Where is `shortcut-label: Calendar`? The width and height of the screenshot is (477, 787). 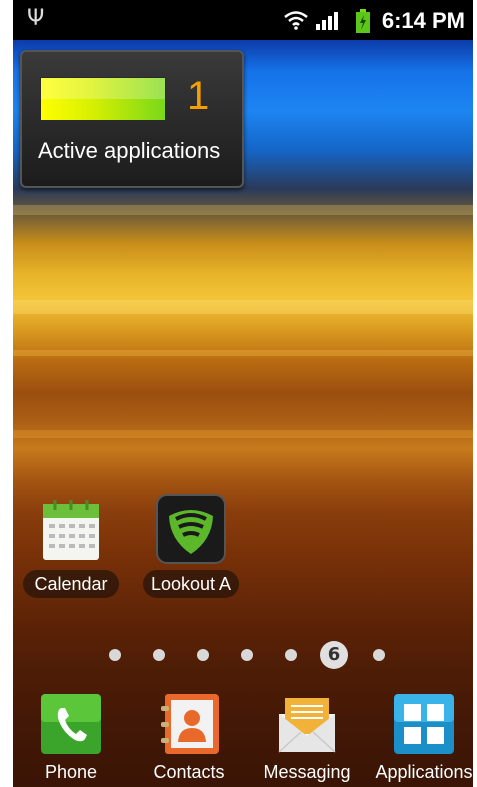
shortcut-label: Calendar is located at coordinates (71, 584).